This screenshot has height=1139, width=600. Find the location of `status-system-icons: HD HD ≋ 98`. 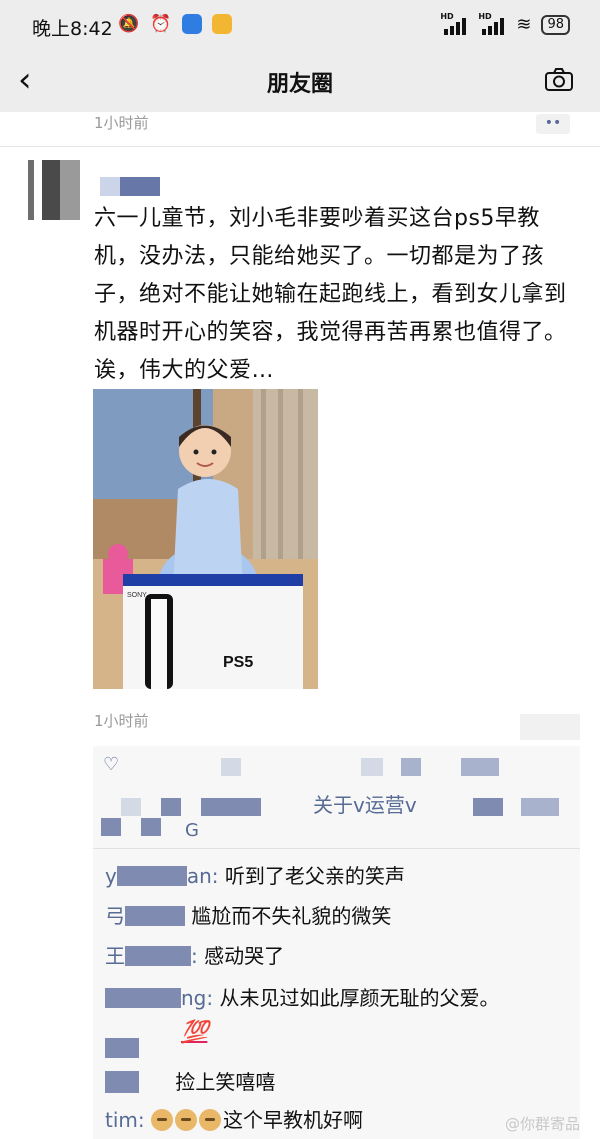

status-system-icons: HD HD ≋ 98 is located at coordinates (505, 23).